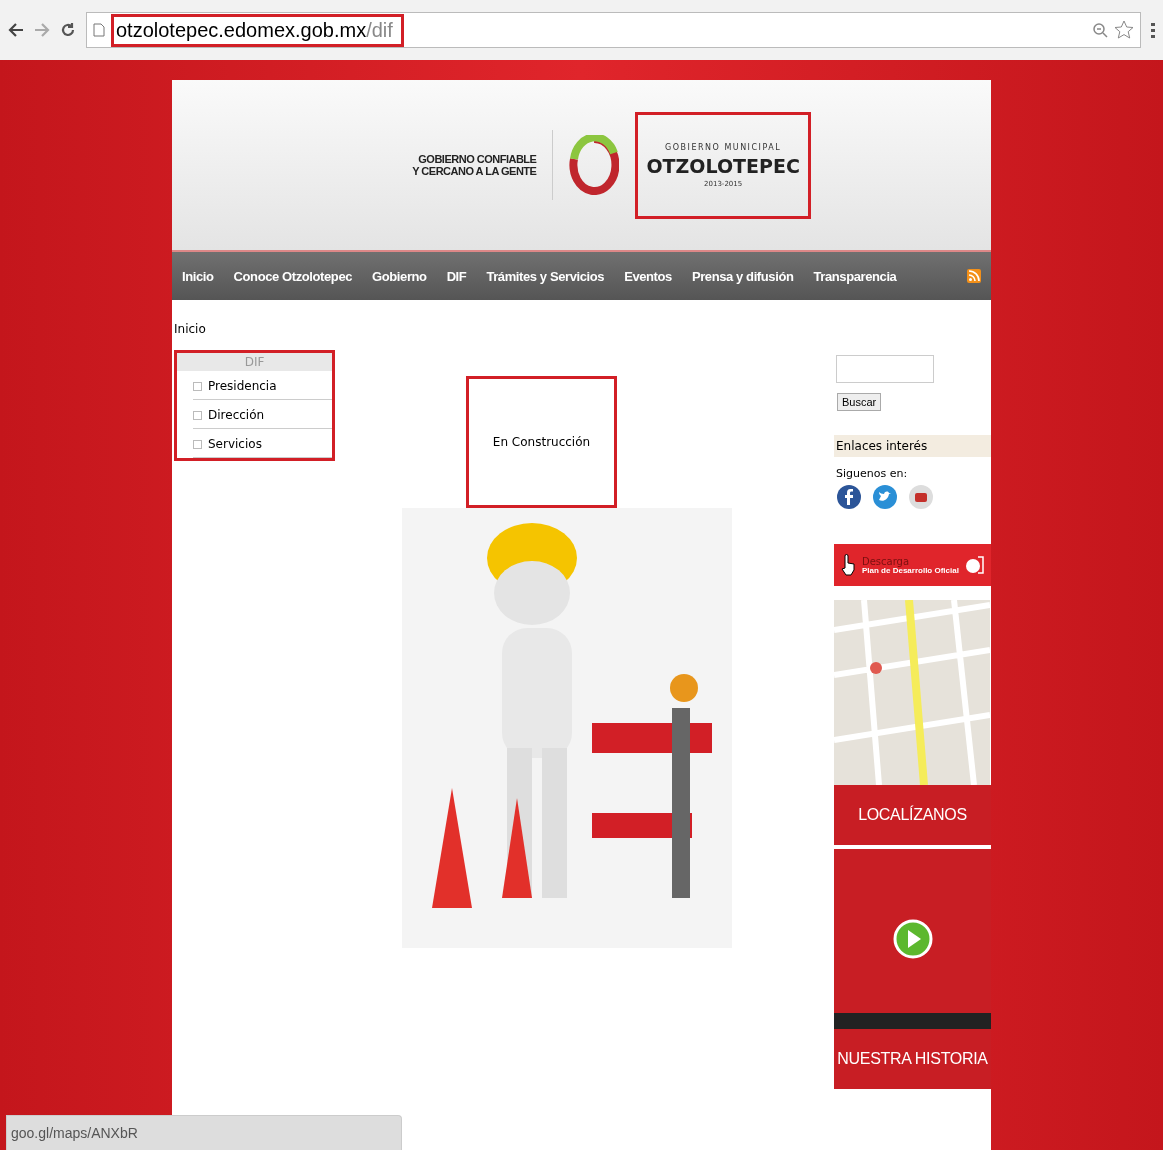 The image size is (1163, 1150). Describe the element at coordinates (912, 815) in the screenshot. I see `locate-banner: LOCALÍZANOS` at that location.